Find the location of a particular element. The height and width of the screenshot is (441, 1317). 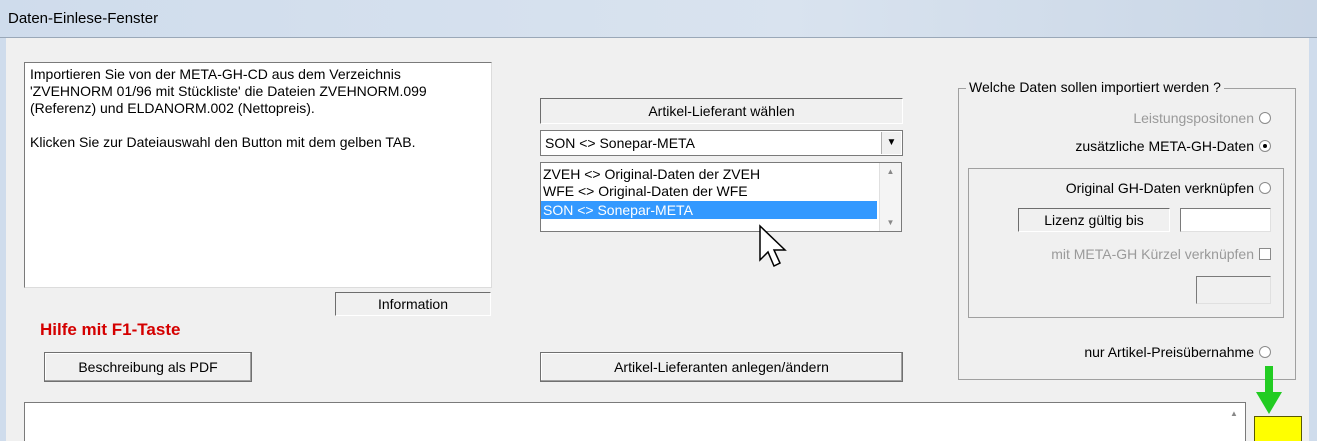

radio-leistungspositionen-label: Leistungspositonen is located at coordinates (1193, 118).